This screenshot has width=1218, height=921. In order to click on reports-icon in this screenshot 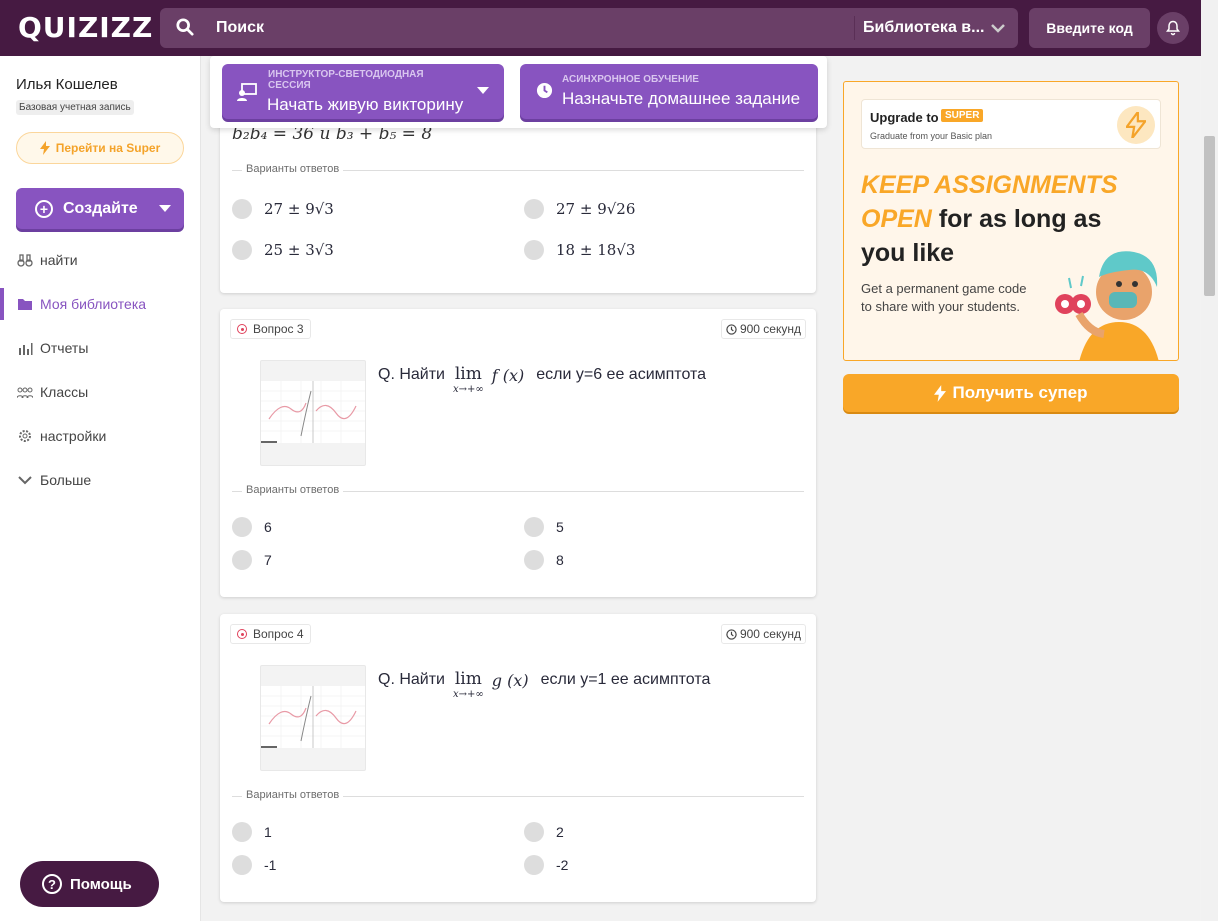, I will do `click(26, 349)`.